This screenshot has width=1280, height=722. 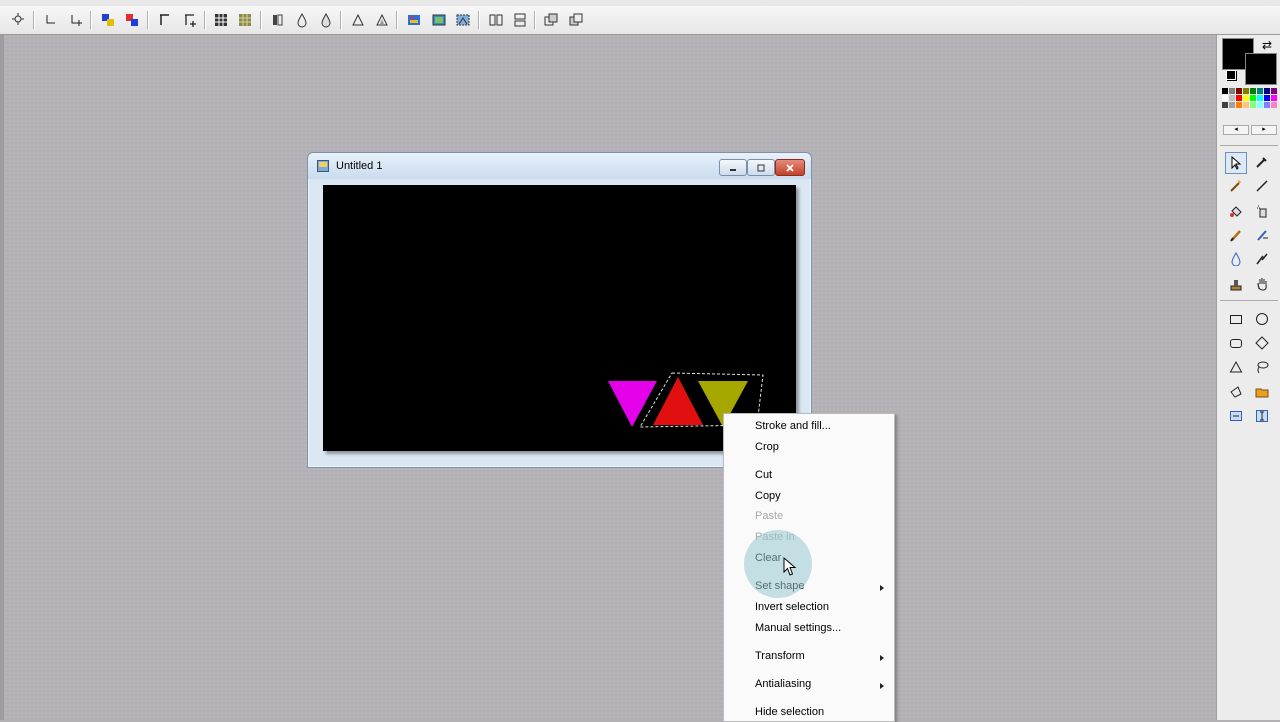 I want to click on select-arrow-icon, so click(x=1236, y=163).